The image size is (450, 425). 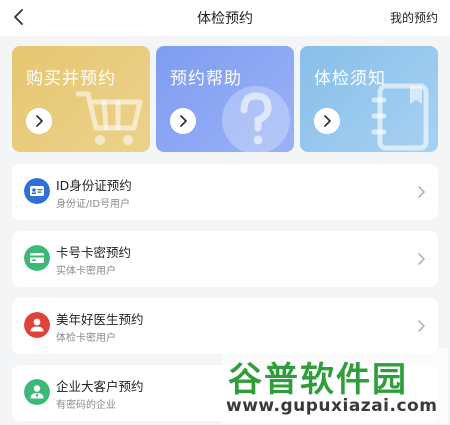 I want to click on list-item-subtitle: 有密码的企业, so click(x=86, y=405).